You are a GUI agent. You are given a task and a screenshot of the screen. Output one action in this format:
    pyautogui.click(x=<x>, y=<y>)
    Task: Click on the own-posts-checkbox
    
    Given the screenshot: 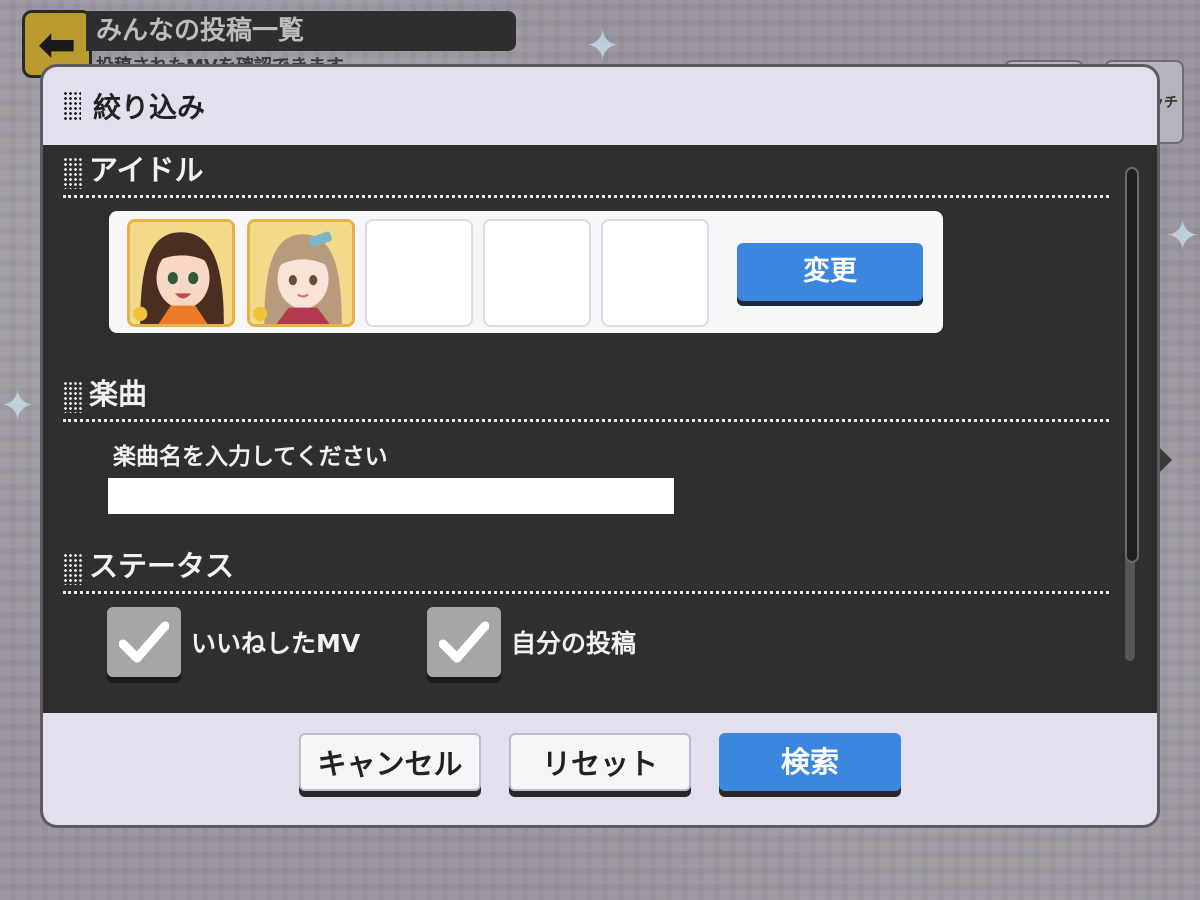 What is the action you would take?
    pyautogui.click(x=464, y=642)
    